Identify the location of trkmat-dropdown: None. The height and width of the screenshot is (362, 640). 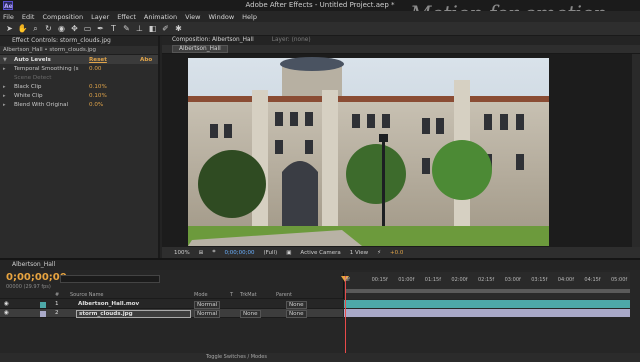
(250, 314).